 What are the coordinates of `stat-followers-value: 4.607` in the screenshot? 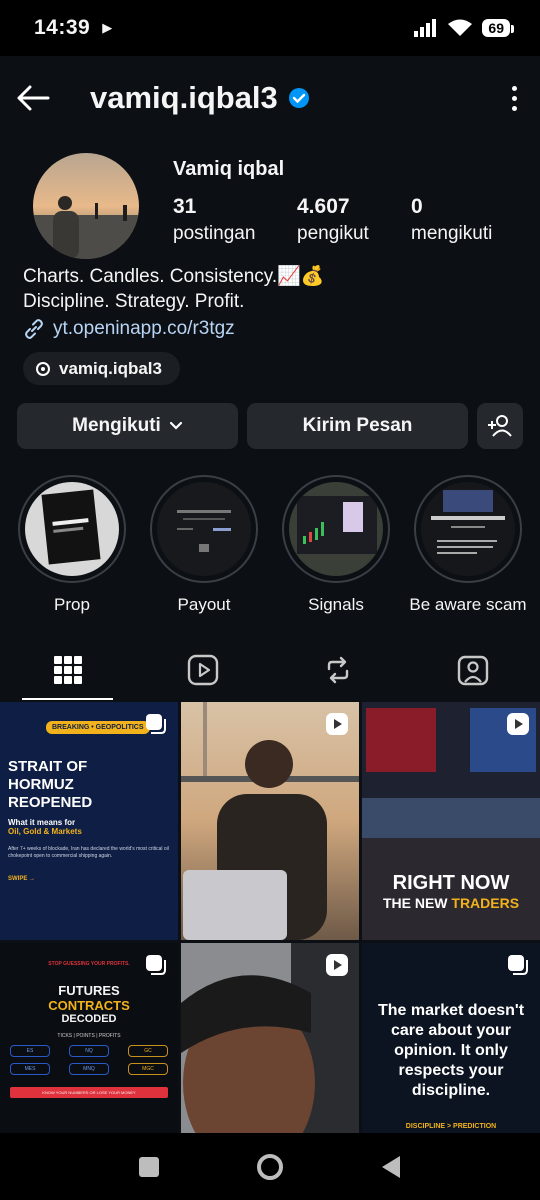 It's located at (323, 206).